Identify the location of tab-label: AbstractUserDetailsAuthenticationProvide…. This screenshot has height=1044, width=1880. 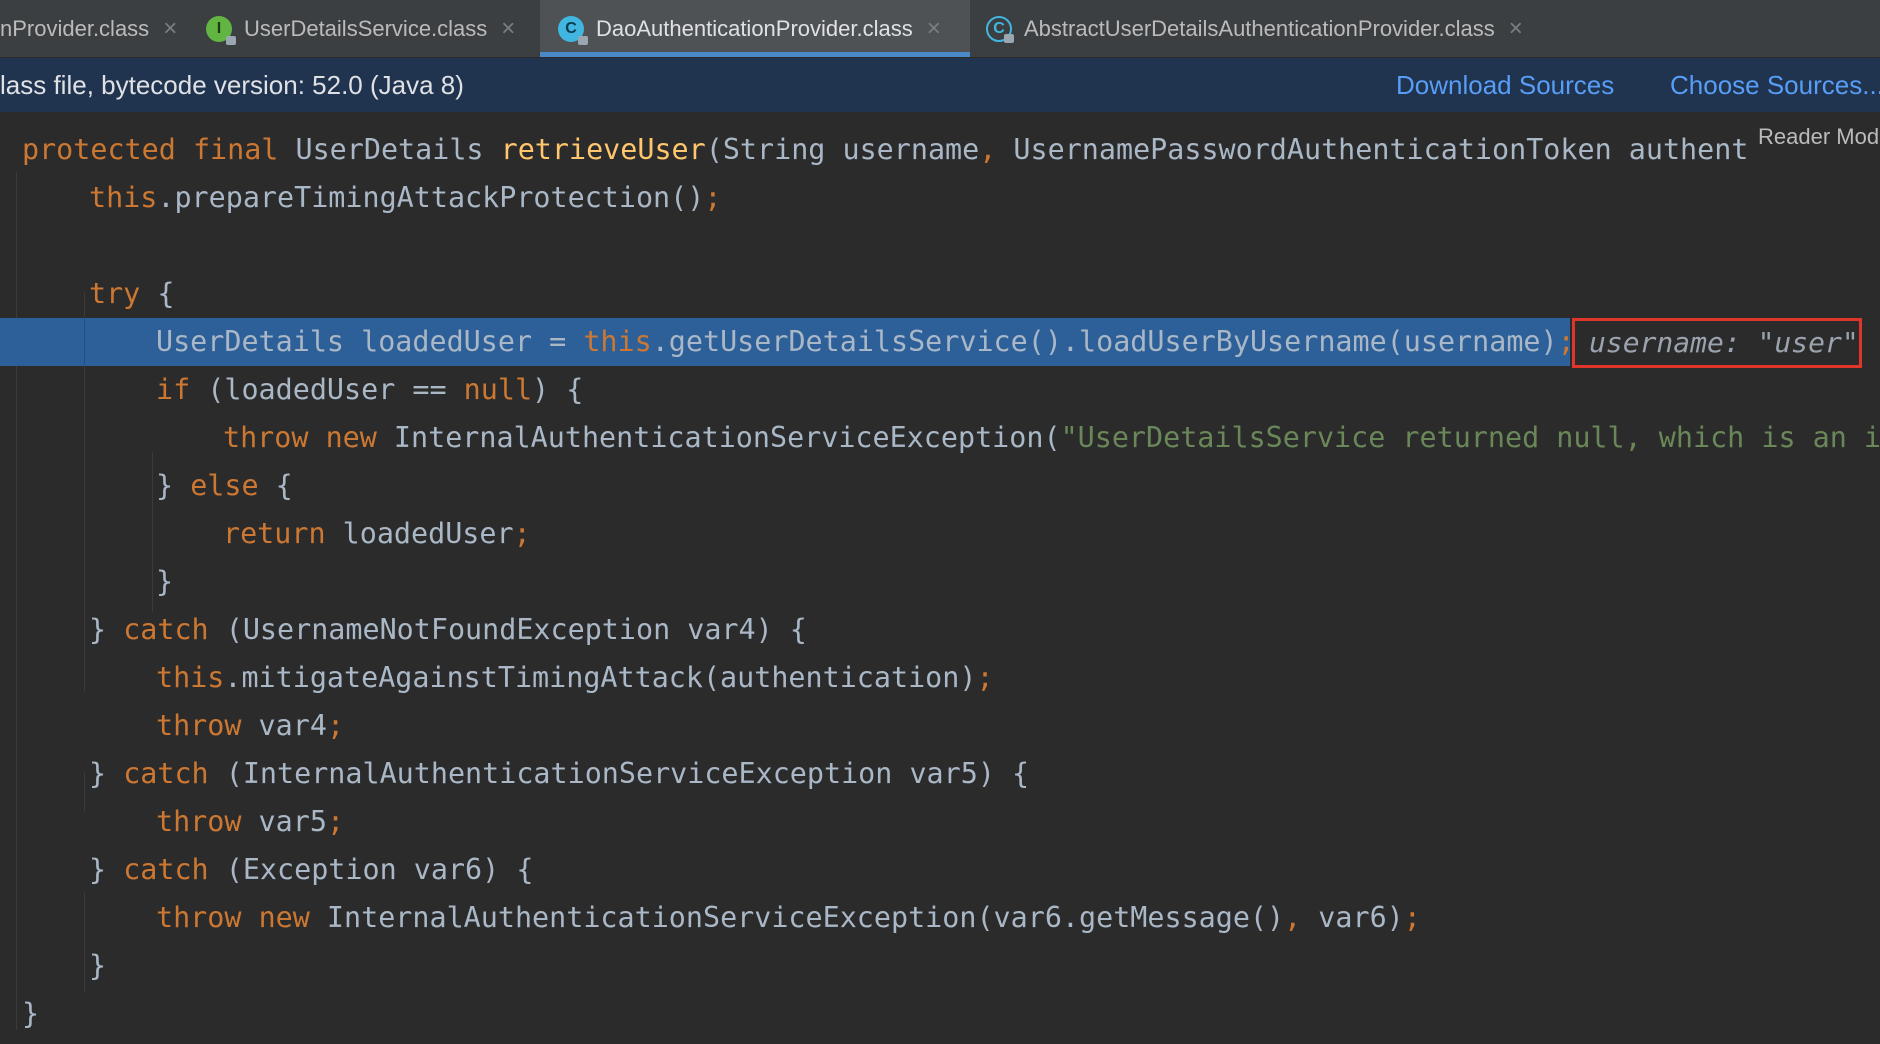
(1259, 28).